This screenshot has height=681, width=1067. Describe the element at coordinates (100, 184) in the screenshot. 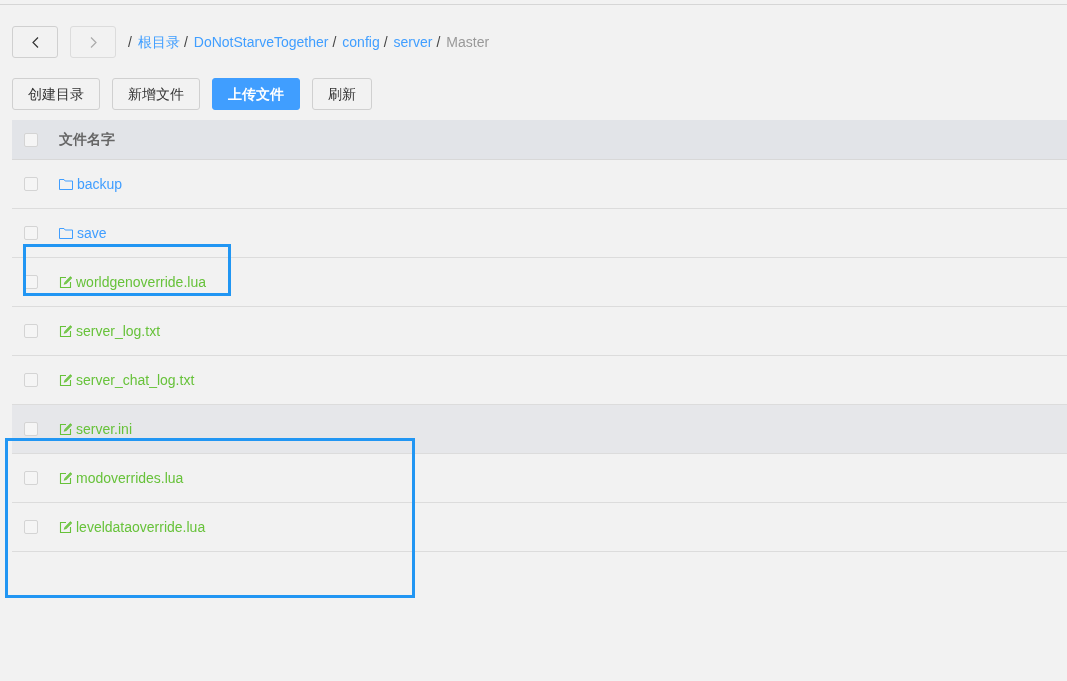

I see `file-name-link: backup` at that location.